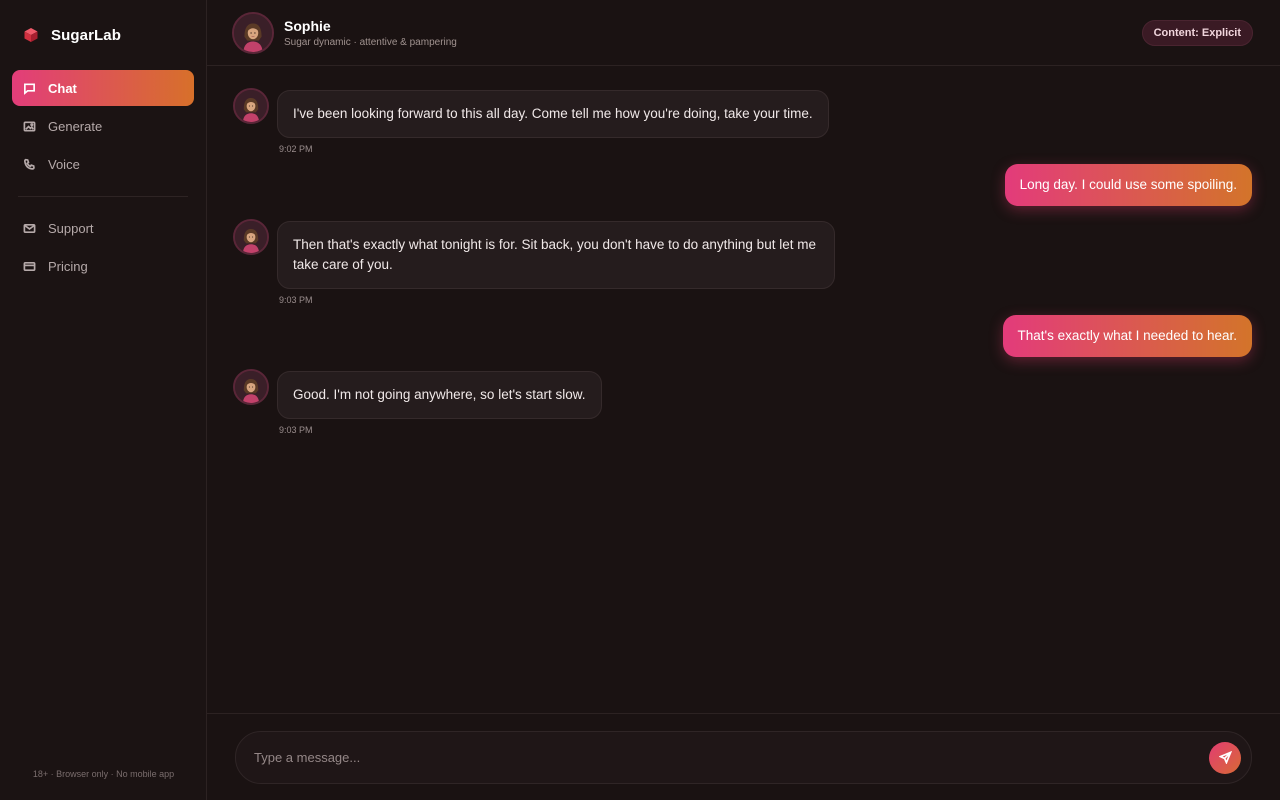 The height and width of the screenshot is (800, 1280). What do you see at coordinates (29, 126) in the screenshot?
I see `image-icon` at bounding box center [29, 126].